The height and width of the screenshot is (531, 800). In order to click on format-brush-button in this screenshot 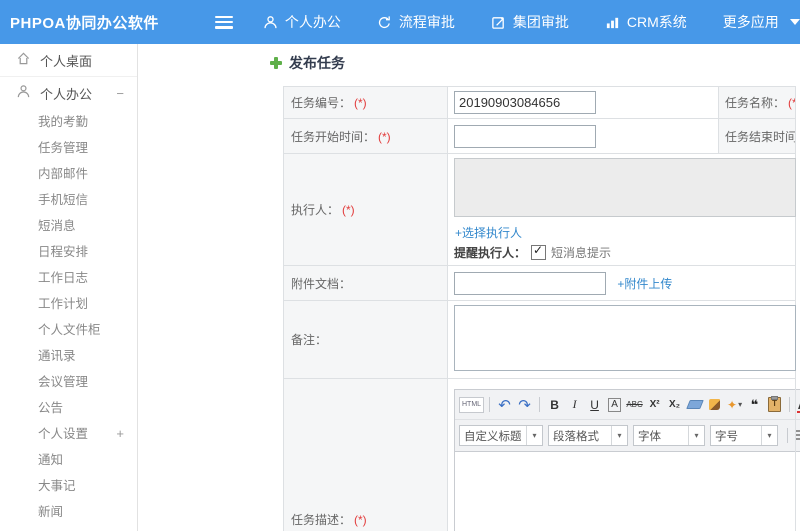, I will do `click(714, 405)`.